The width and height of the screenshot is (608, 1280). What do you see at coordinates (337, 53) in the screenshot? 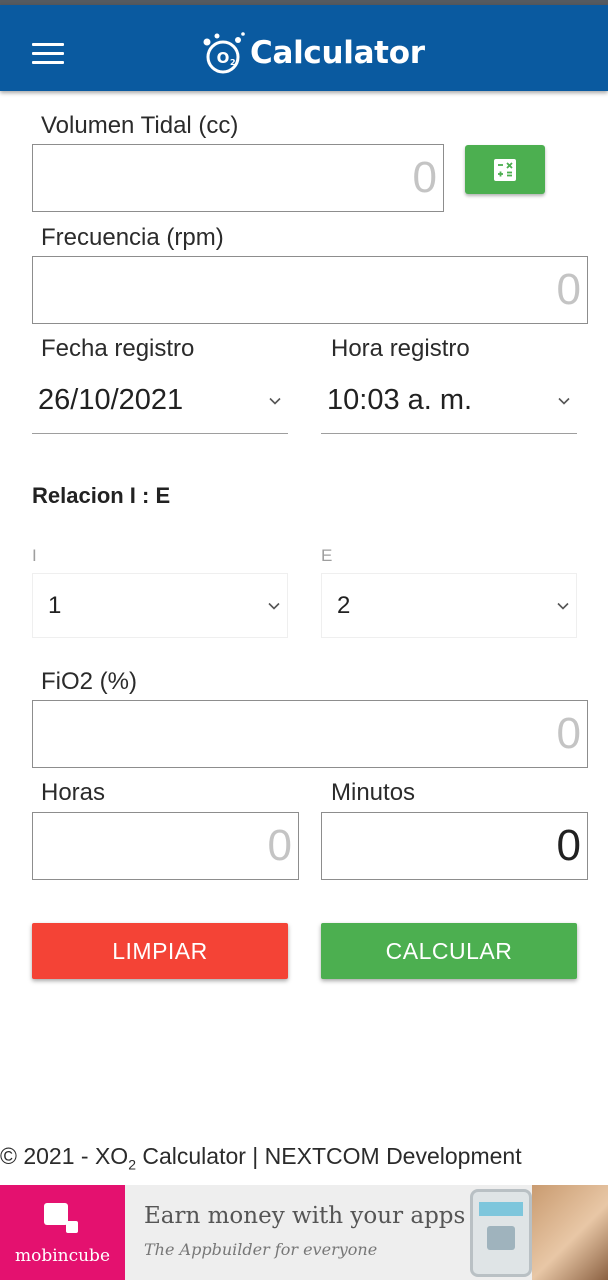
I see `app-title: Calculator` at bounding box center [337, 53].